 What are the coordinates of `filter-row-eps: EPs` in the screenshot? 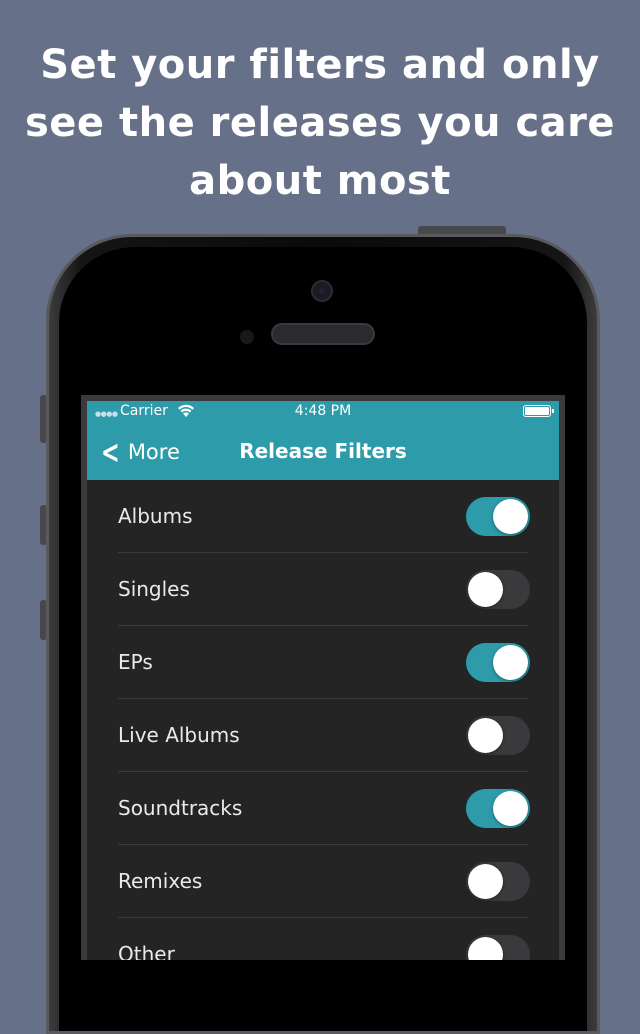 It's located at (324, 662).